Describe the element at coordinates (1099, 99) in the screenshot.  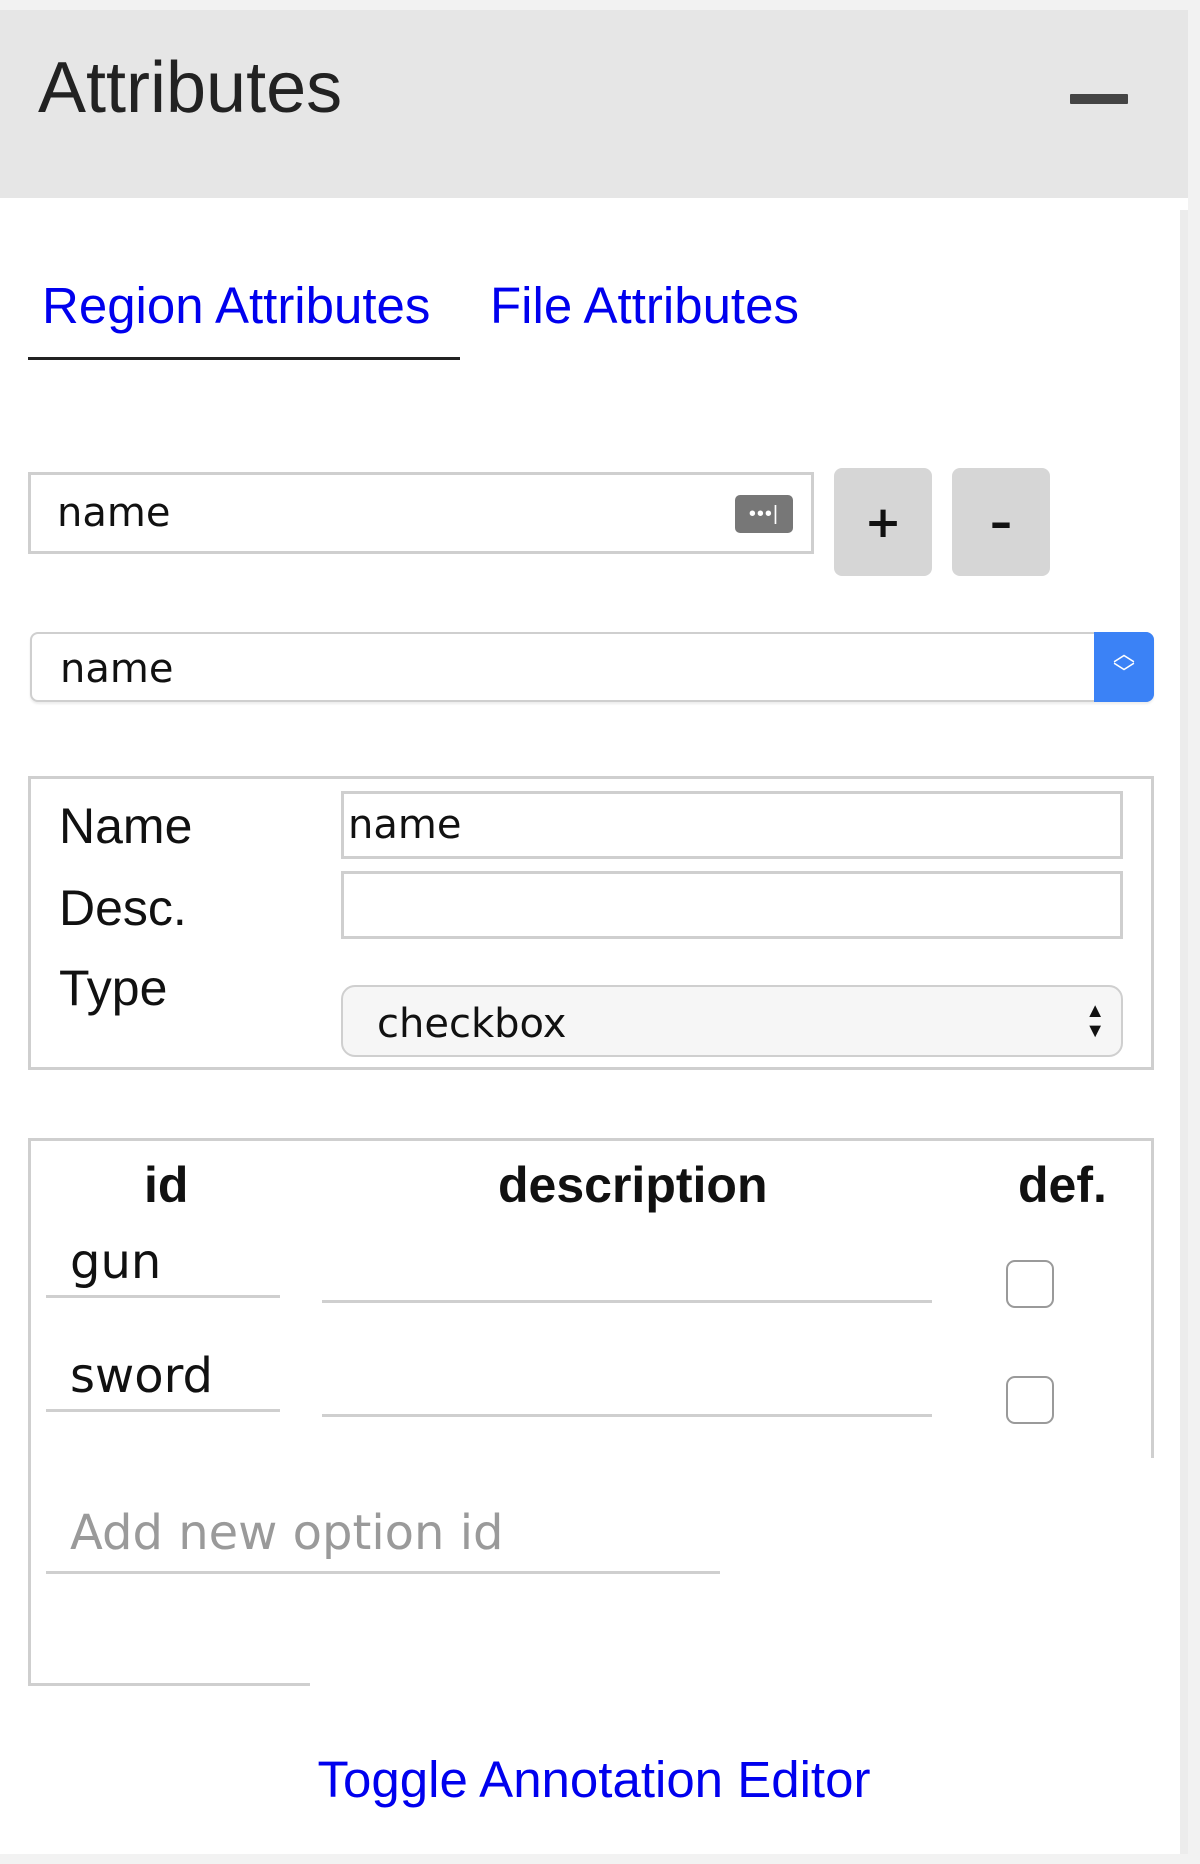
I see `minus-icon` at that location.